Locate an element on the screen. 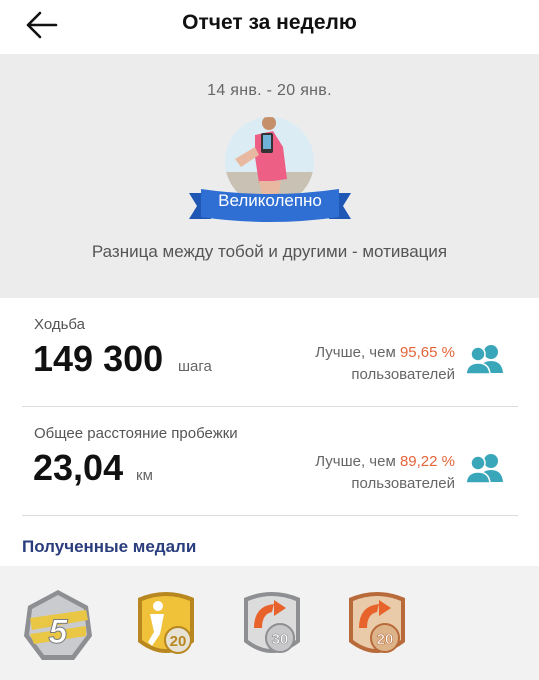 Image resolution: width=539 pixels, height=680 pixels. medal-silver-5: 5 is located at coordinates (58, 626).